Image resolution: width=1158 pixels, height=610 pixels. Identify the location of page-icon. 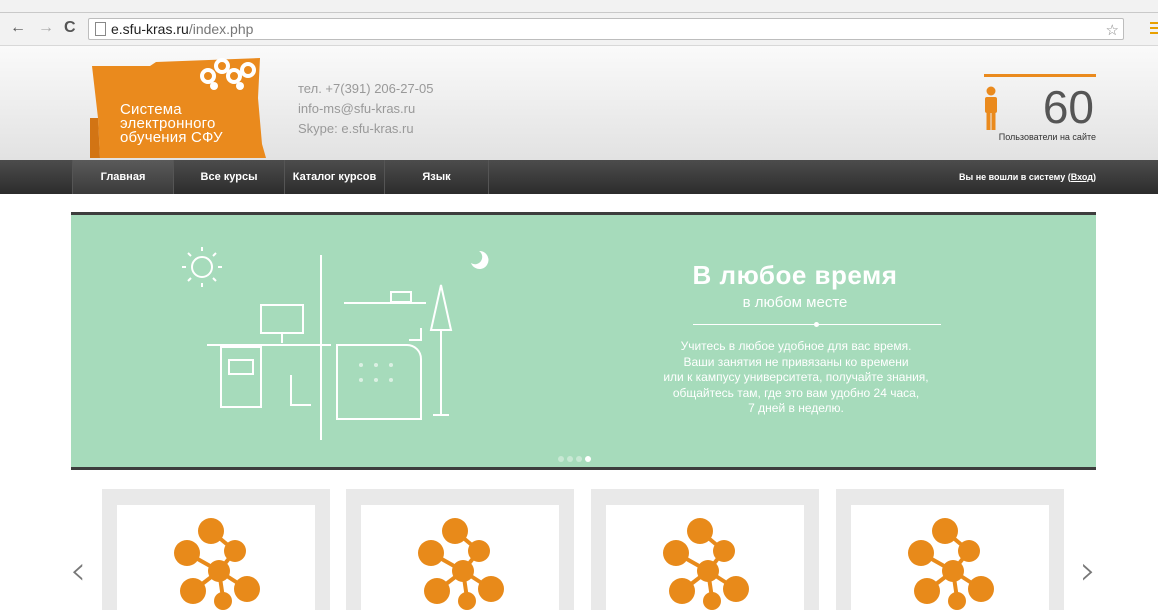
(100, 29).